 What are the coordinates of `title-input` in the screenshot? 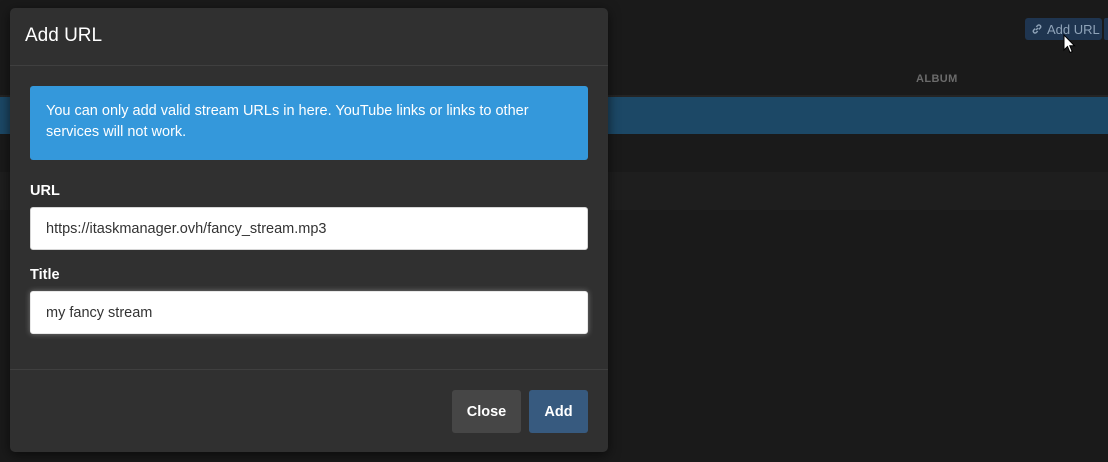 It's located at (309, 312).